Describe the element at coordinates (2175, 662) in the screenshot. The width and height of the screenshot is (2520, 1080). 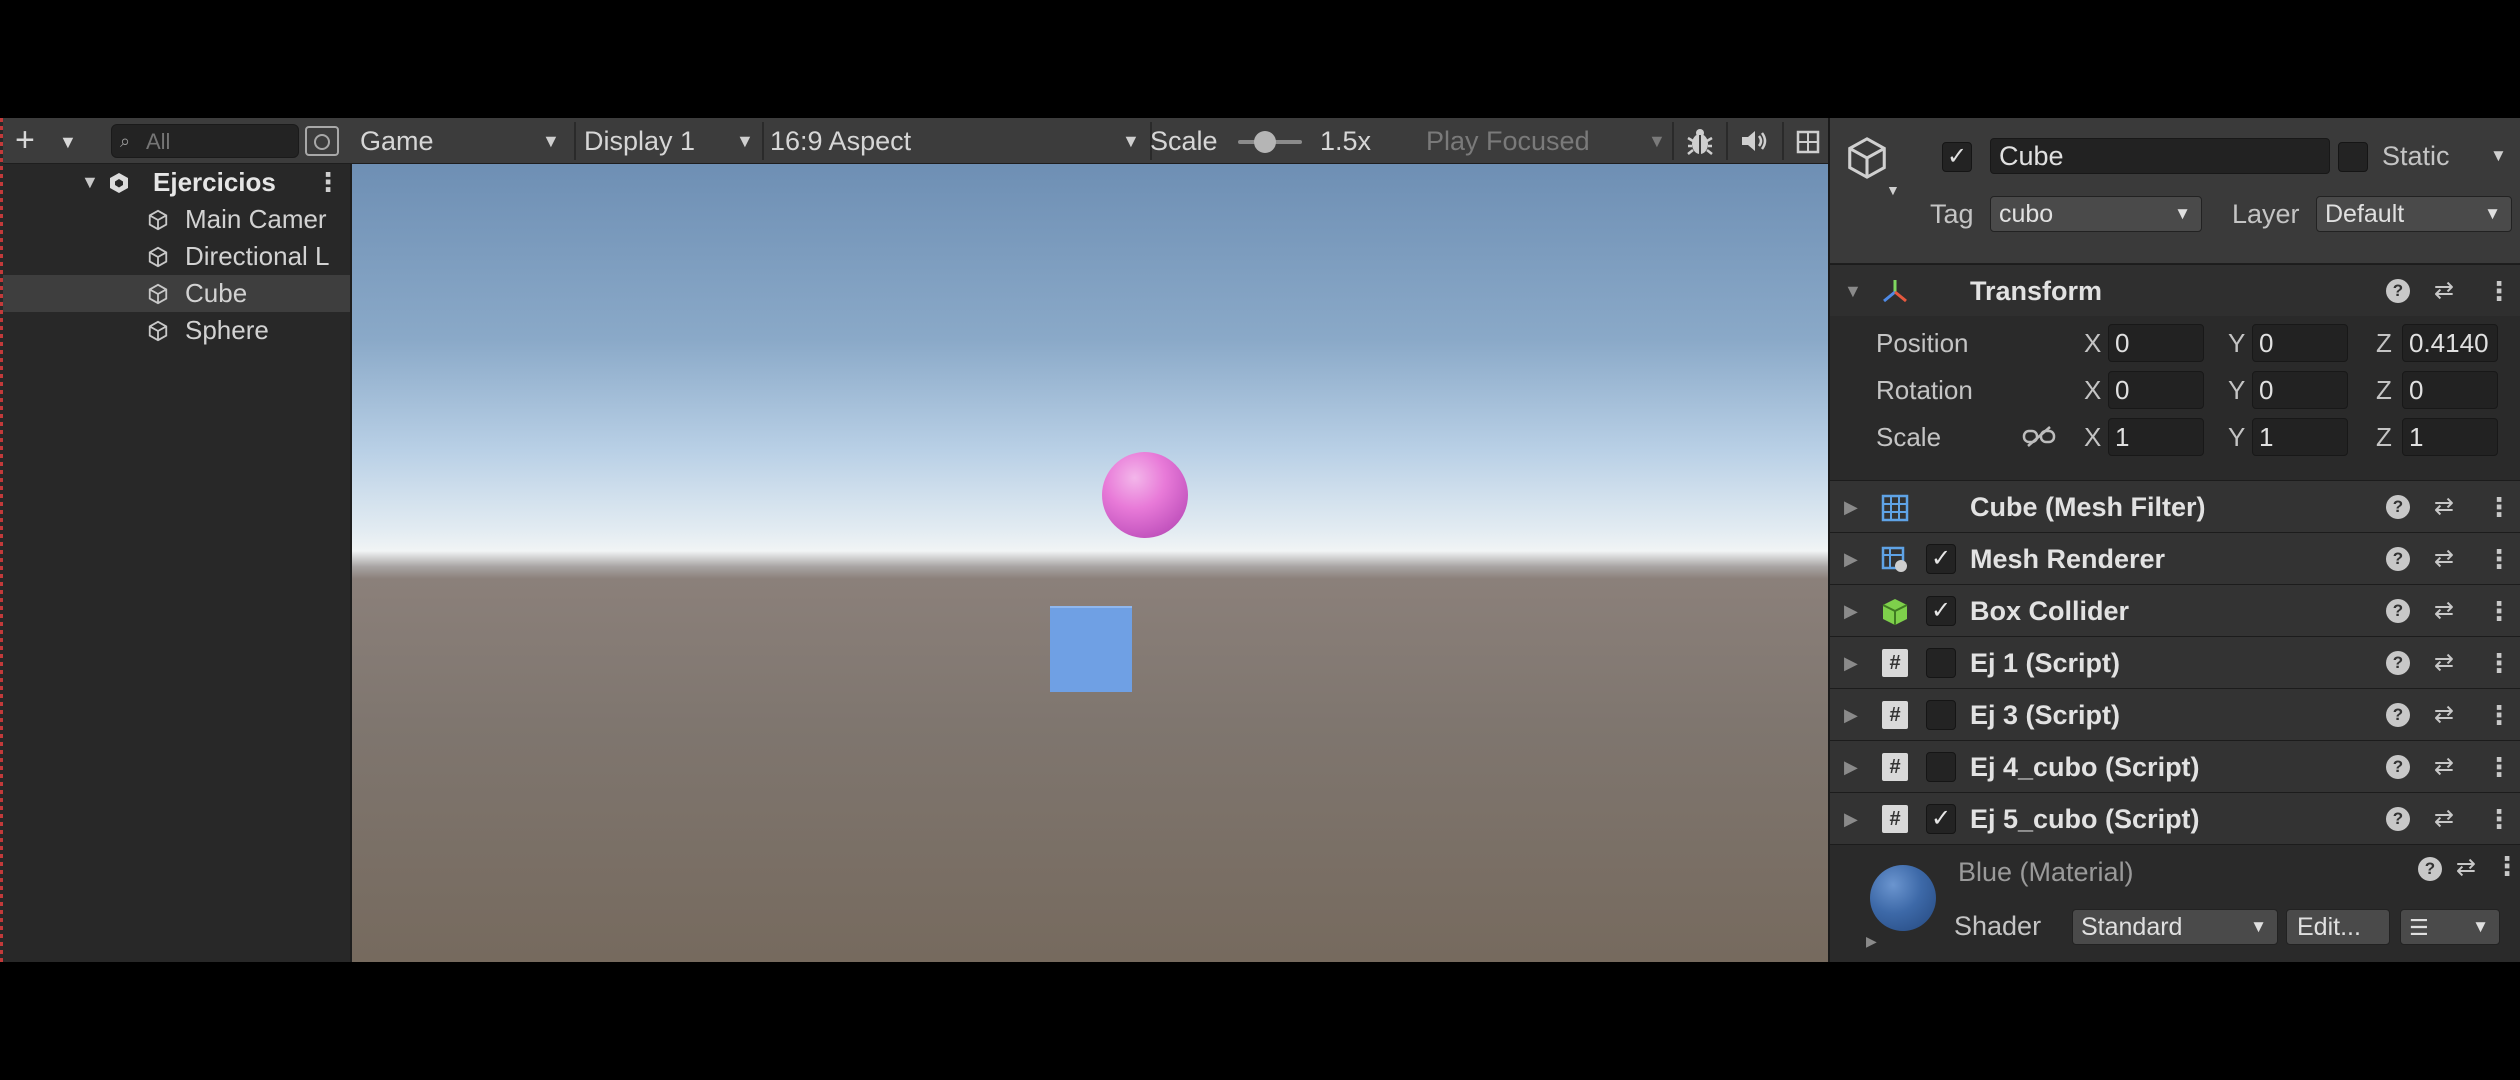
I see `component-ej1-script: ▶ # Ej 1 (Script) ? ⇄ ⋮` at that location.